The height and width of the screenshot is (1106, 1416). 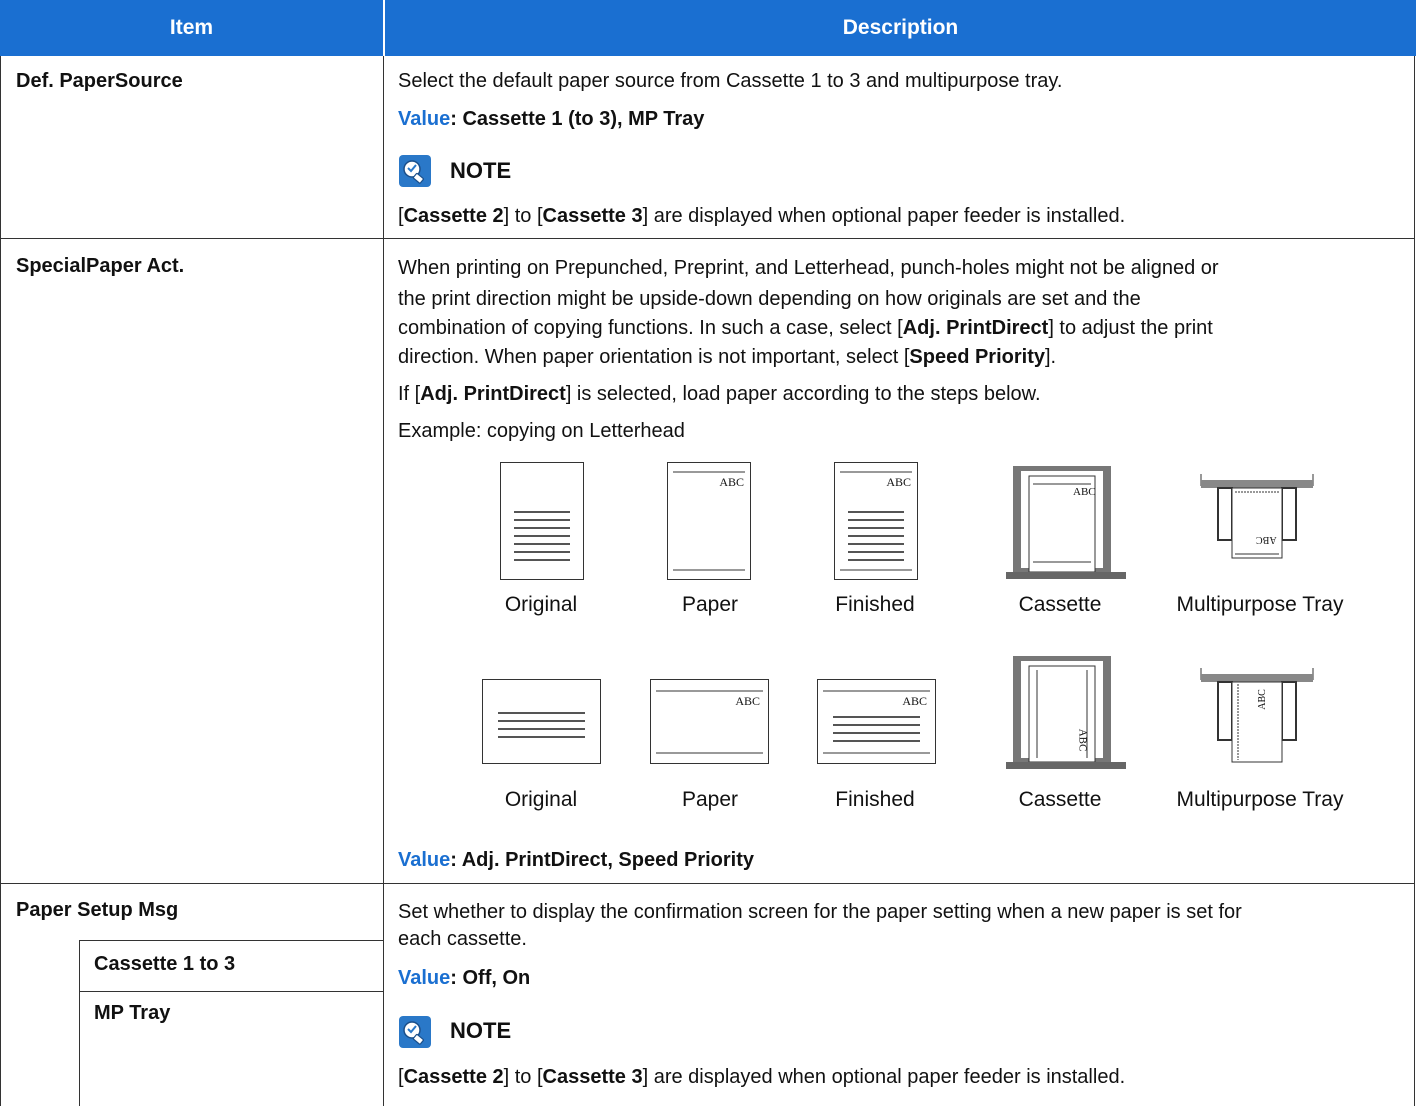 What do you see at coordinates (383, 581) in the screenshot?
I see `column-divider` at bounding box center [383, 581].